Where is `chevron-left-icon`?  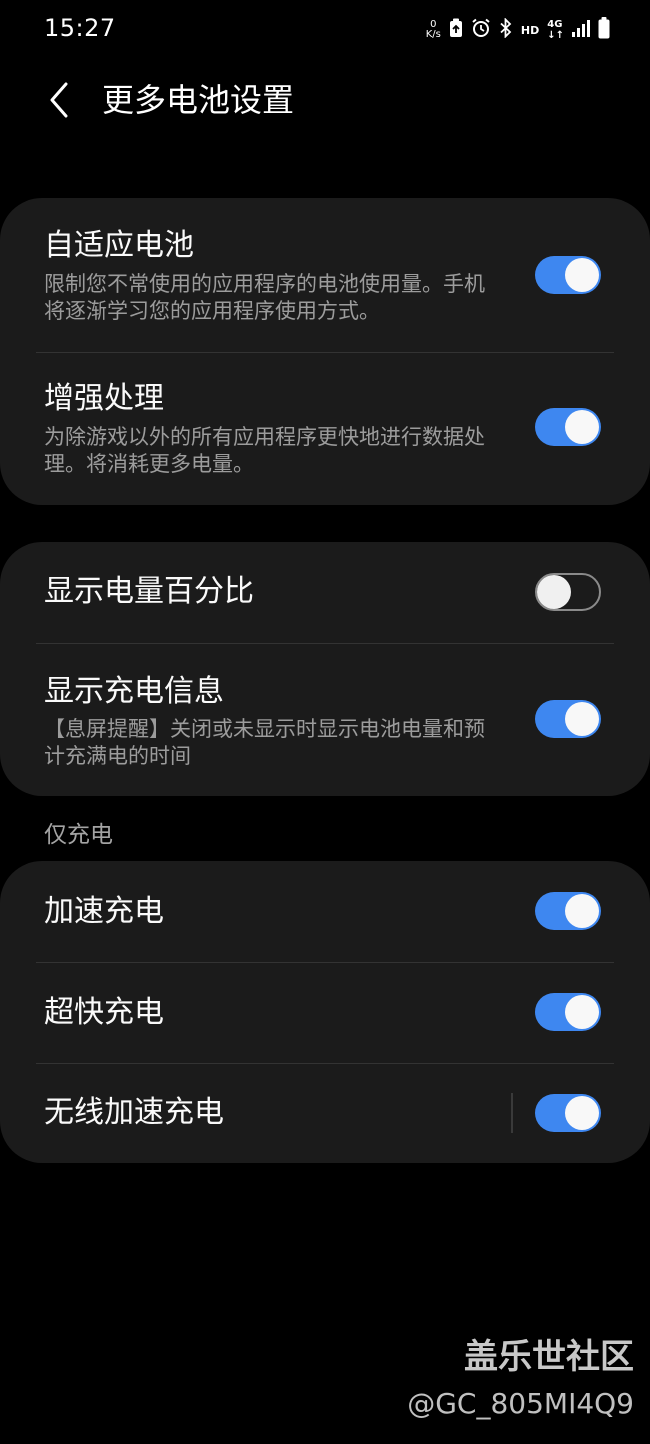 chevron-left-icon is located at coordinates (59, 100).